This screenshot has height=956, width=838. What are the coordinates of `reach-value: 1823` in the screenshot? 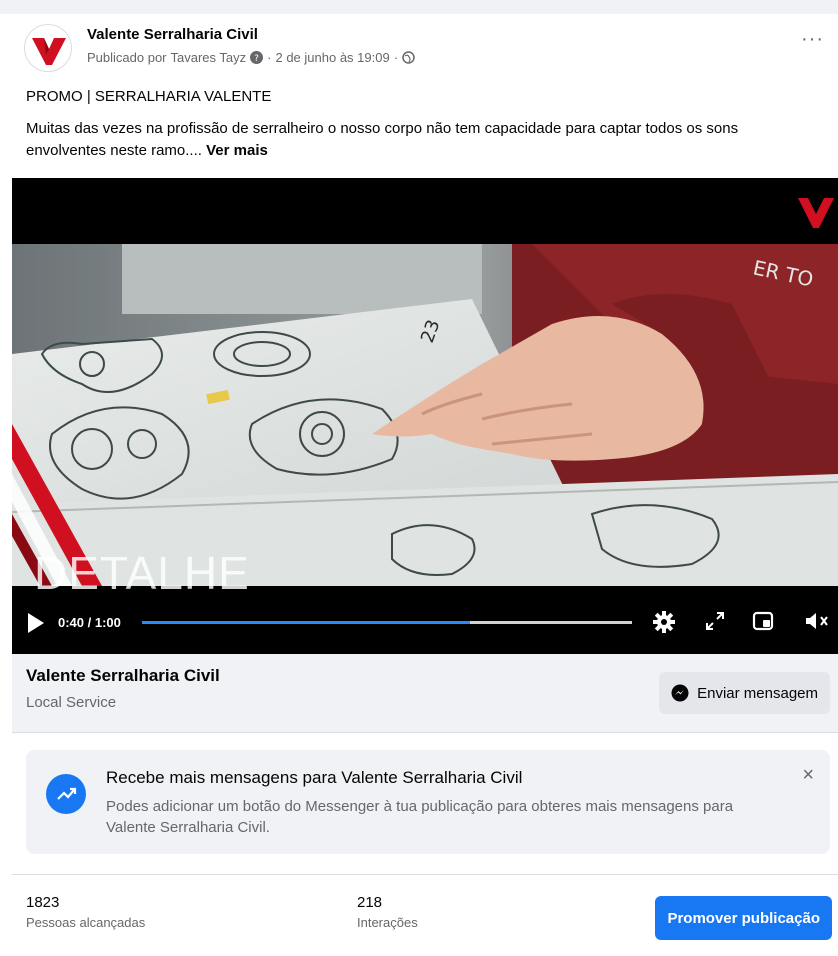 It's located at (43, 902).